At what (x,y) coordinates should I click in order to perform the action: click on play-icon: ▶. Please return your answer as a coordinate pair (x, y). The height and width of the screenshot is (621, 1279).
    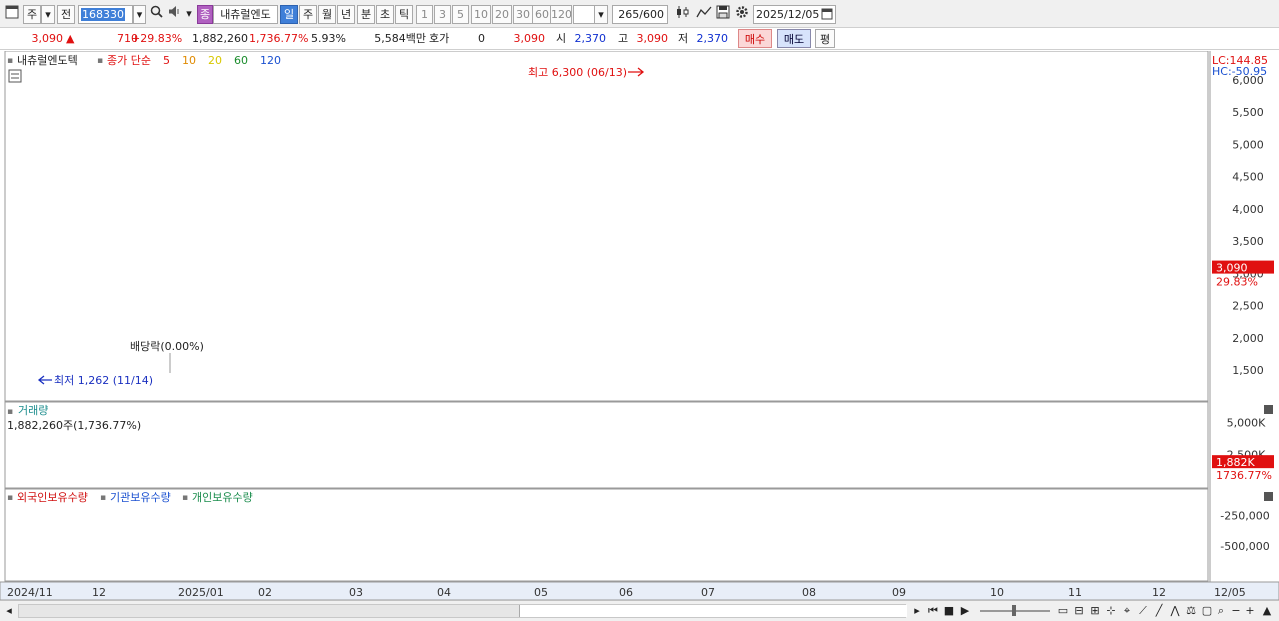
    Looking at the image, I should click on (965, 611).